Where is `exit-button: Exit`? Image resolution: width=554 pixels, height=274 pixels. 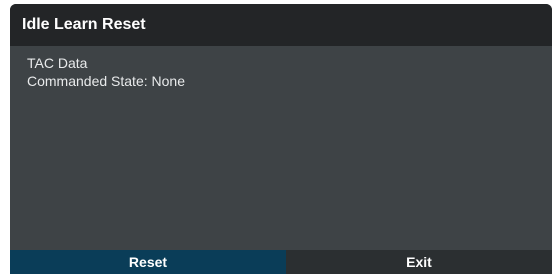 exit-button: Exit is located at coordinates (419, 262).